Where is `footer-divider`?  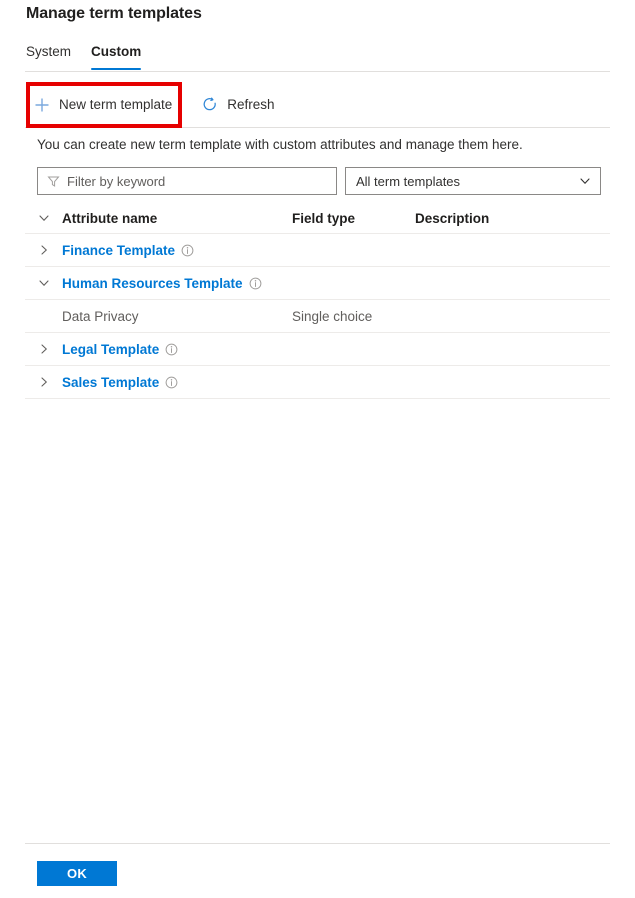 footer-divider is located at coordinates (317, 843).